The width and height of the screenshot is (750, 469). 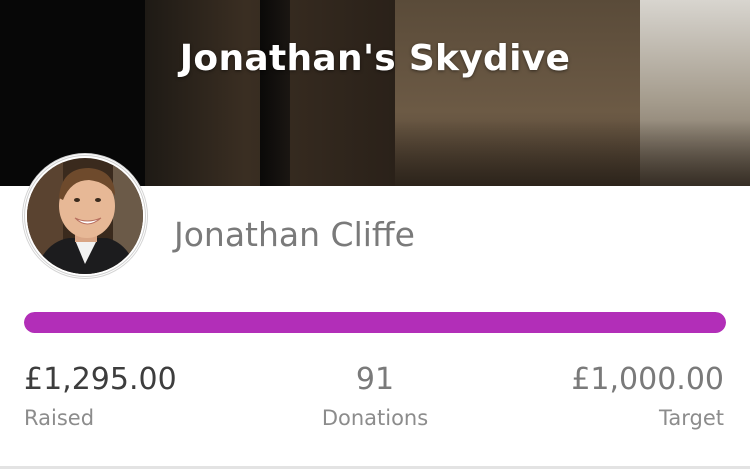 What do you see at coordinates (59, 418) in the screenshot?
I see `raised-label: Raised` at bounding box center [59, 418].